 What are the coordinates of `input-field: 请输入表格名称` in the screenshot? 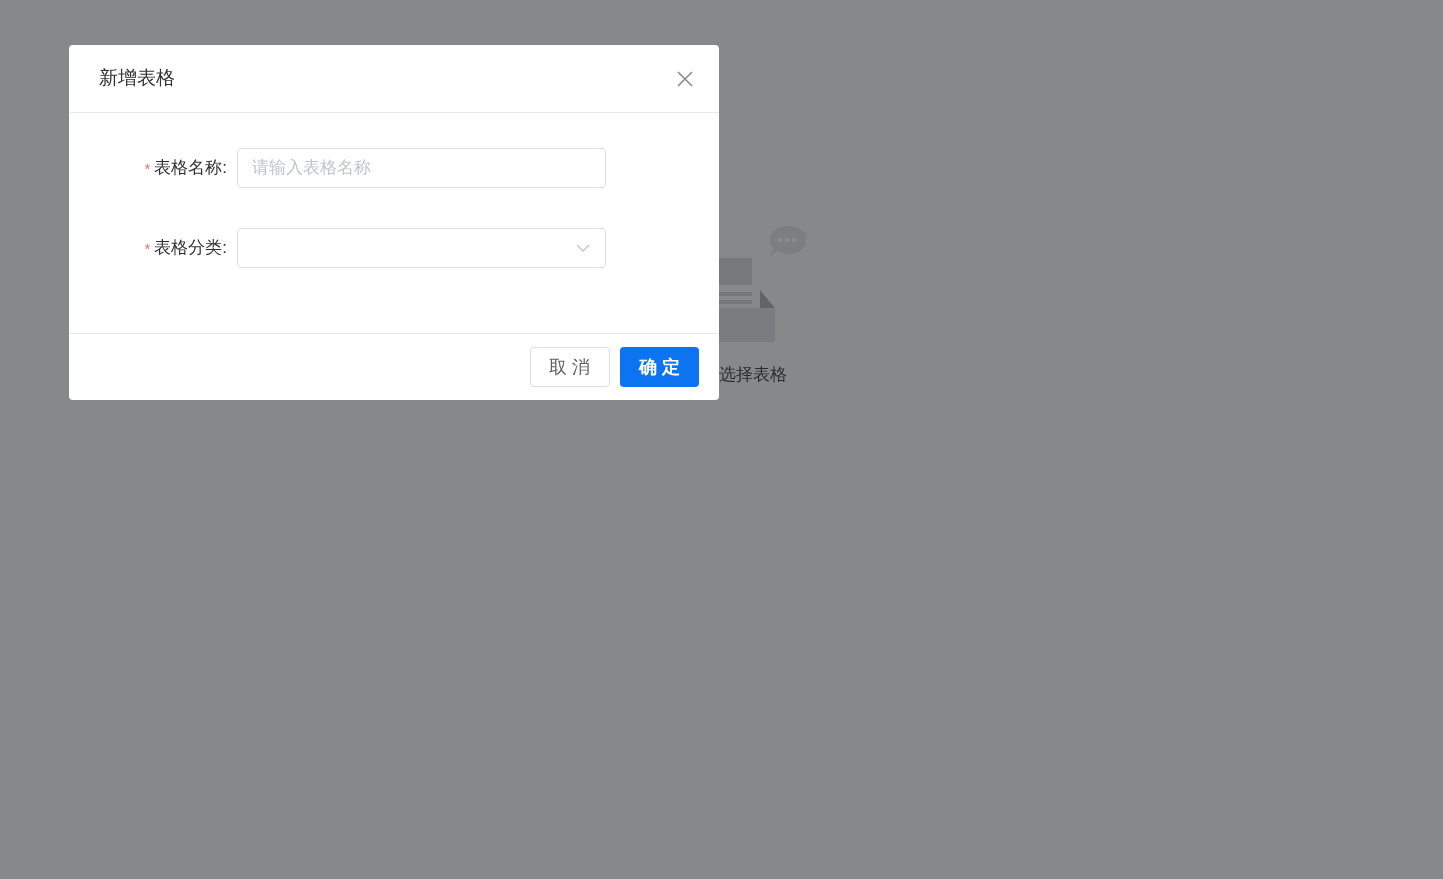 It's located at (421, 168).